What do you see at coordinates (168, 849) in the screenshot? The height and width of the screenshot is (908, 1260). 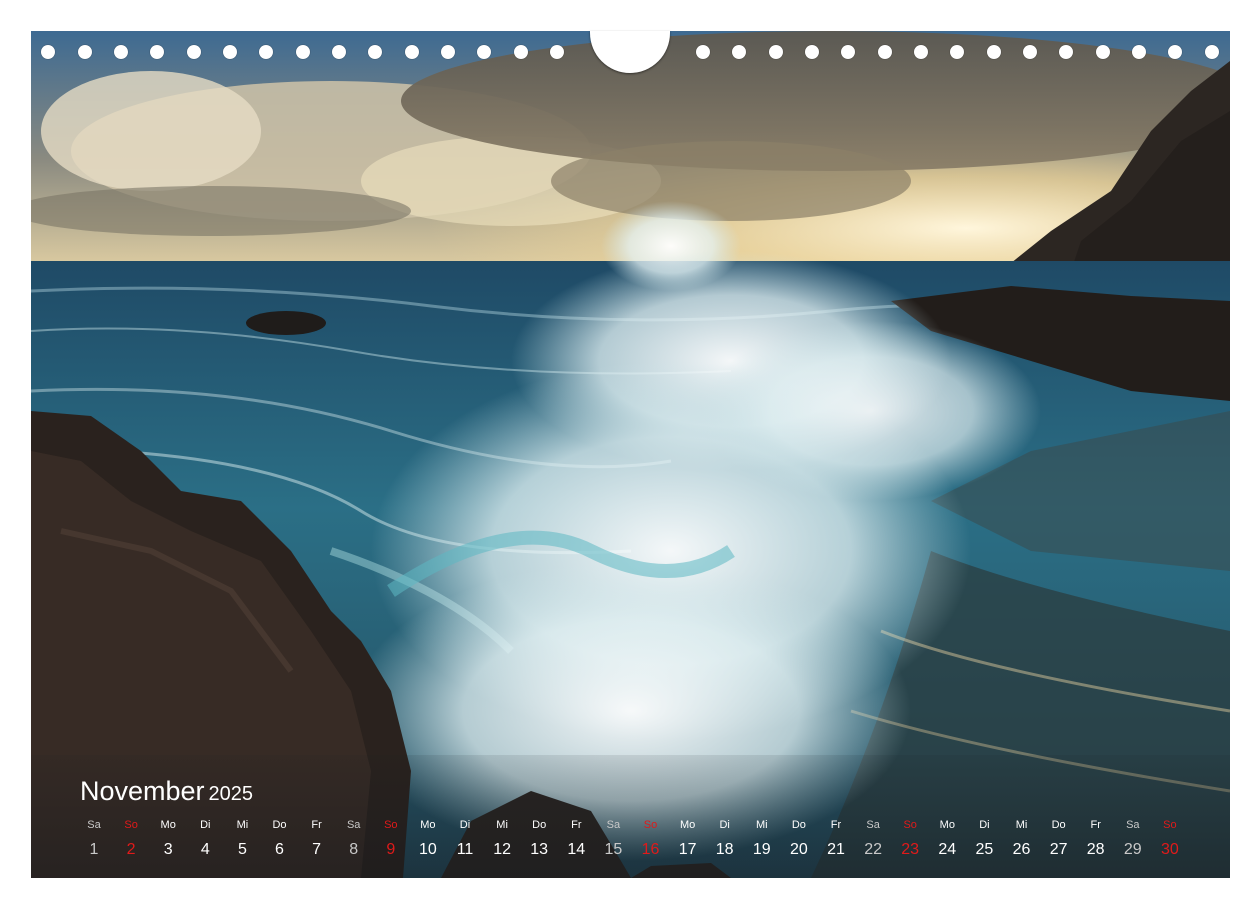 I see `day-number: 3` at bounding box center [168, 849].